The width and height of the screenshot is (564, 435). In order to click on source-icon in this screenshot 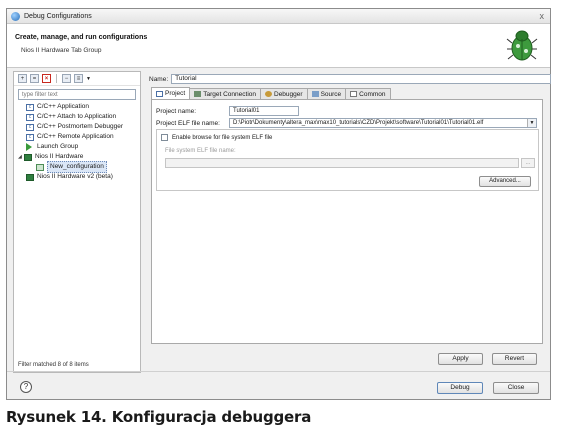, I will do `click(315, 94)`.